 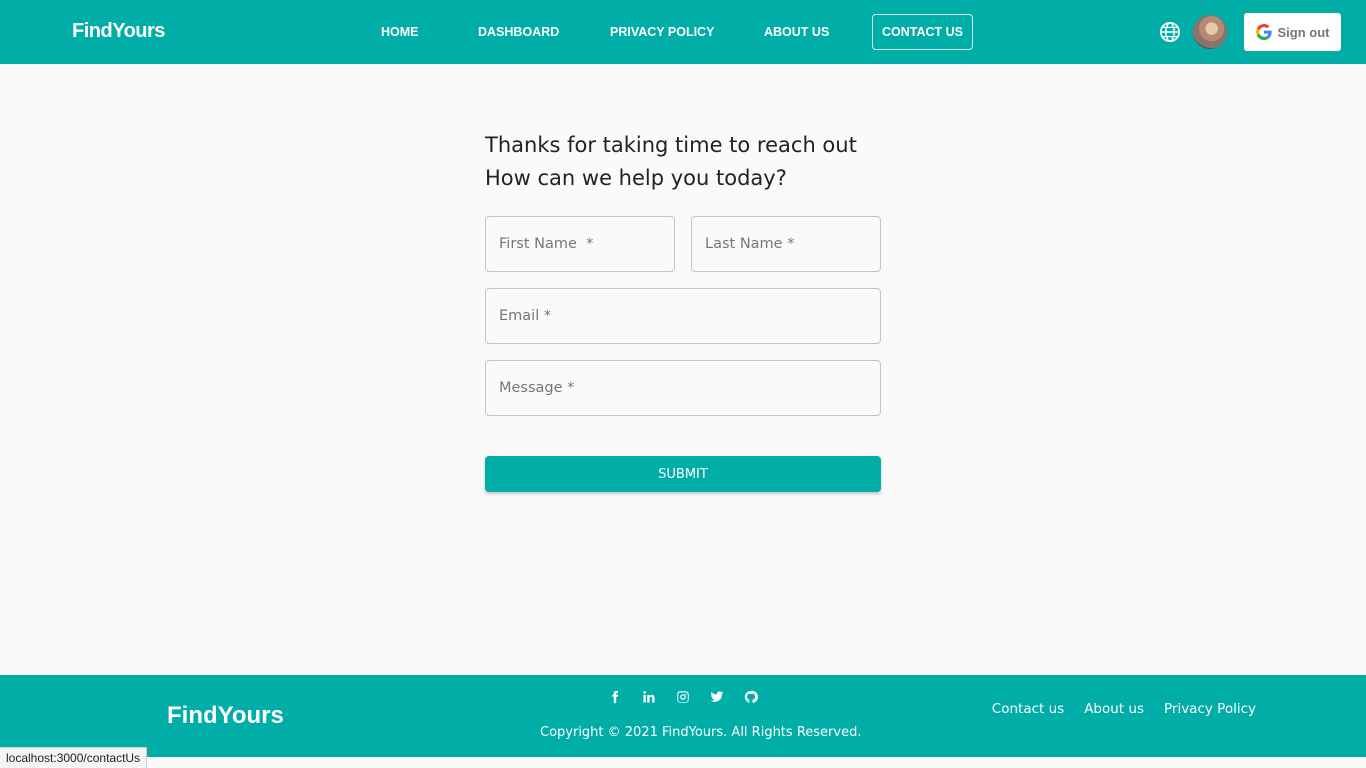 I want to click on nav-contact-us: CONTACT US, so click(x=923, y=32).